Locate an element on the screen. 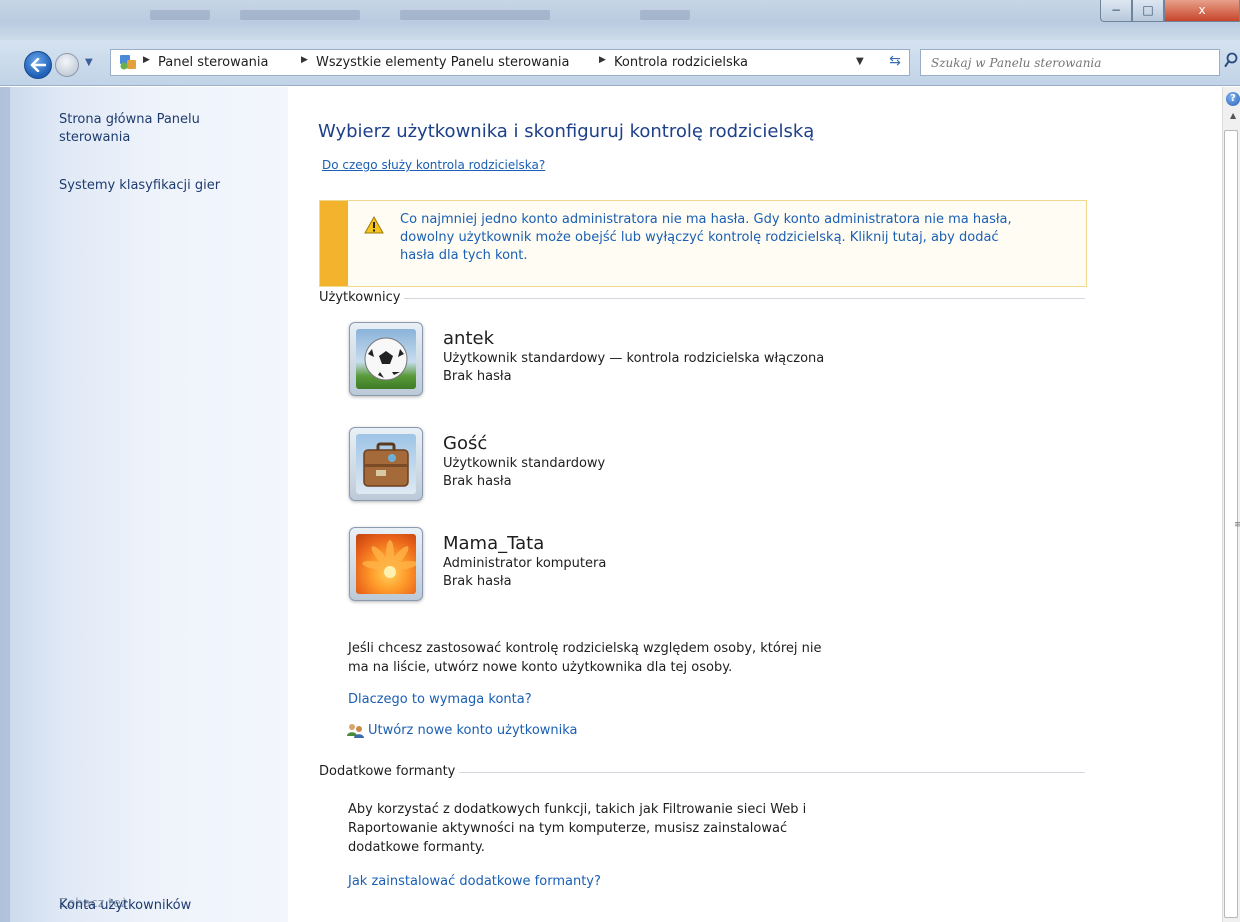  warning-text-line: hasła dla tych kont. is located at coordinates (464, 255).